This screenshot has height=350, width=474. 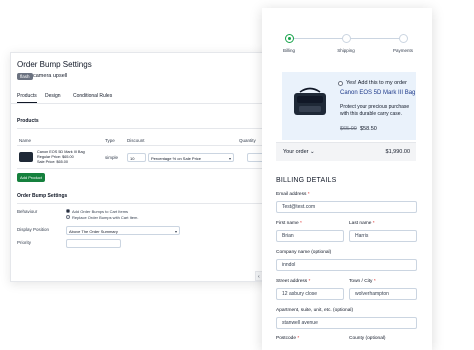 I want to click on step-billing-dot, so click(x=289, y=38).